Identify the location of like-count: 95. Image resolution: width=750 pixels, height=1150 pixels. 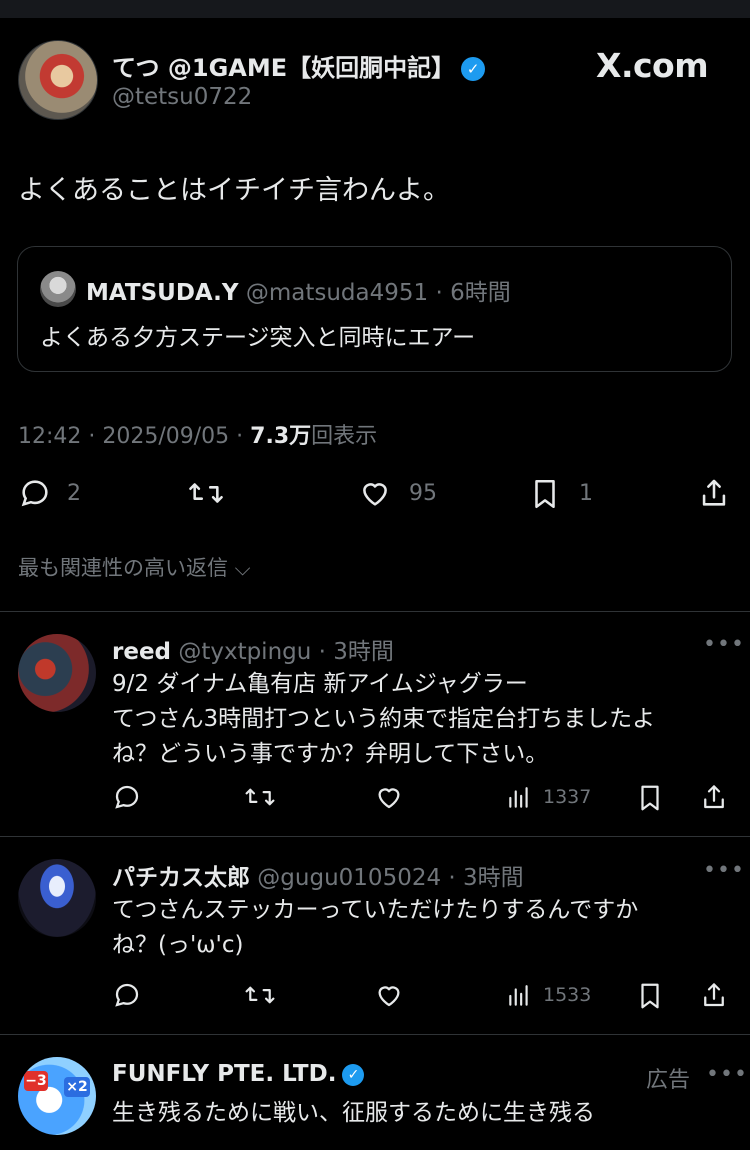
(423, 493).